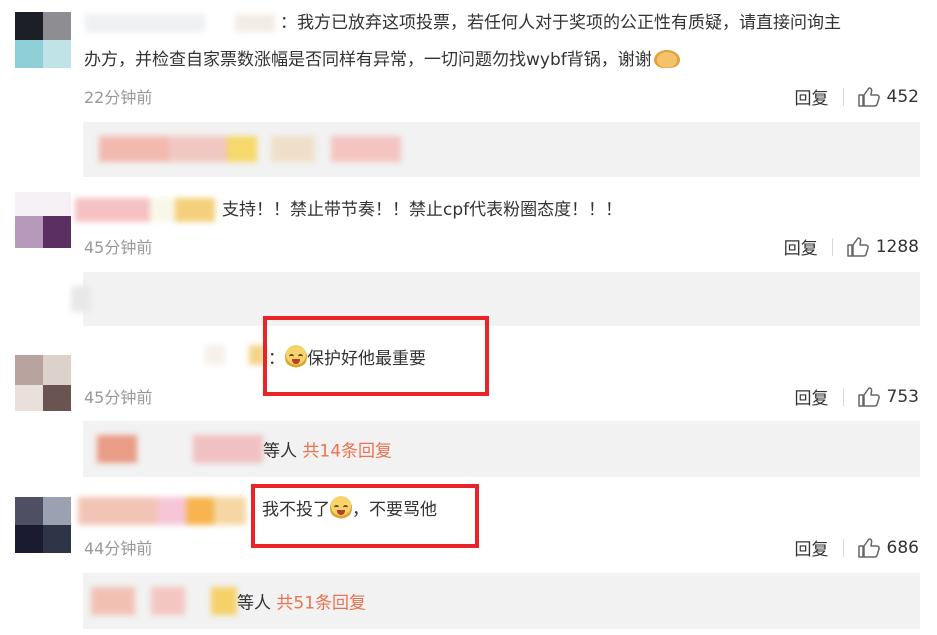 The width and height of the screenshot is (937, 635). I want to click on view-replies-link: 共51条回复, so click(321, 604).